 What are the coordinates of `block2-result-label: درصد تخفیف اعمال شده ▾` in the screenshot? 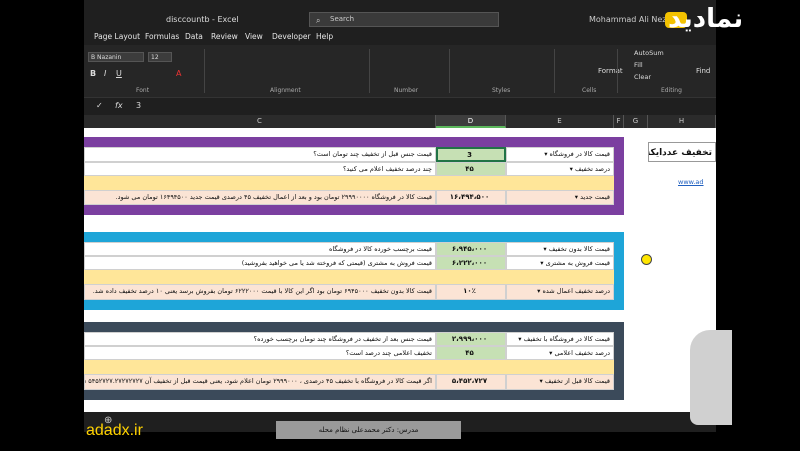 It's located at (560, 292).